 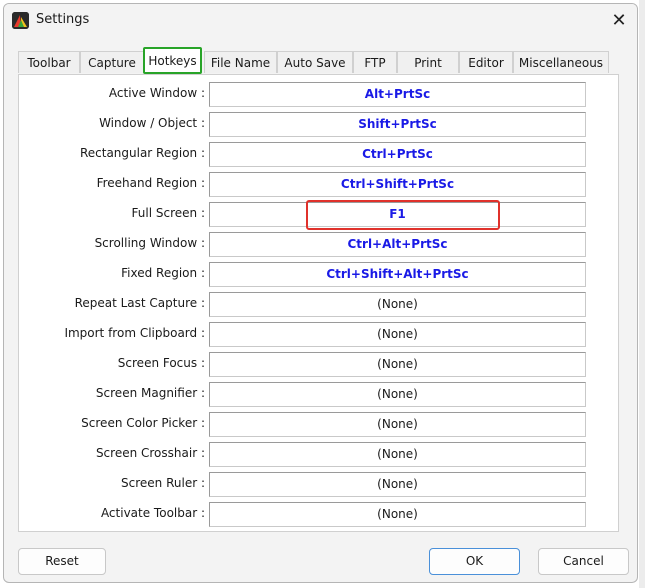 What do you see at coordinates (156, 93) in the screenshot?
I see `hotkey-label: Active Window :` at bounding box center [156, 93].